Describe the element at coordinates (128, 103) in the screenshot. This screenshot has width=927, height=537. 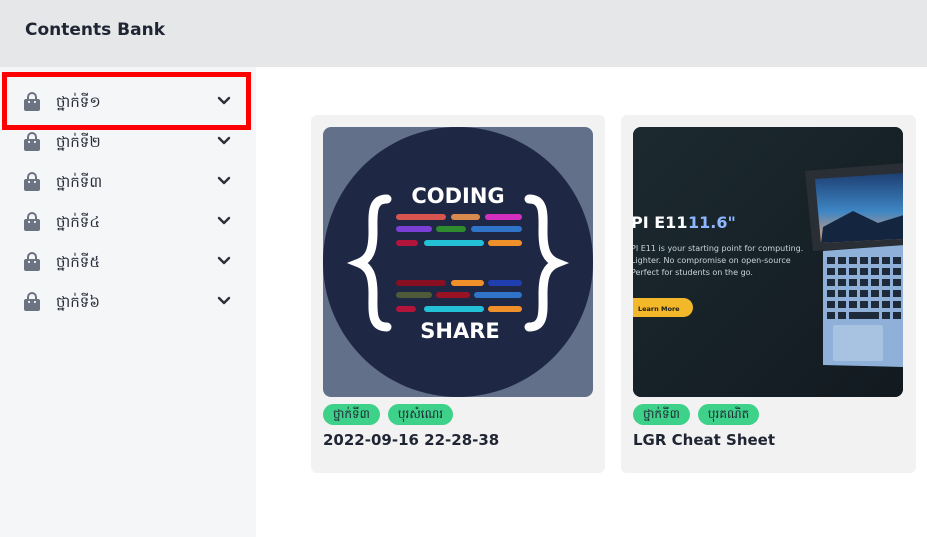
I see `sidebar-item-grade-1: ថ្នាក់ទី១` at that location.